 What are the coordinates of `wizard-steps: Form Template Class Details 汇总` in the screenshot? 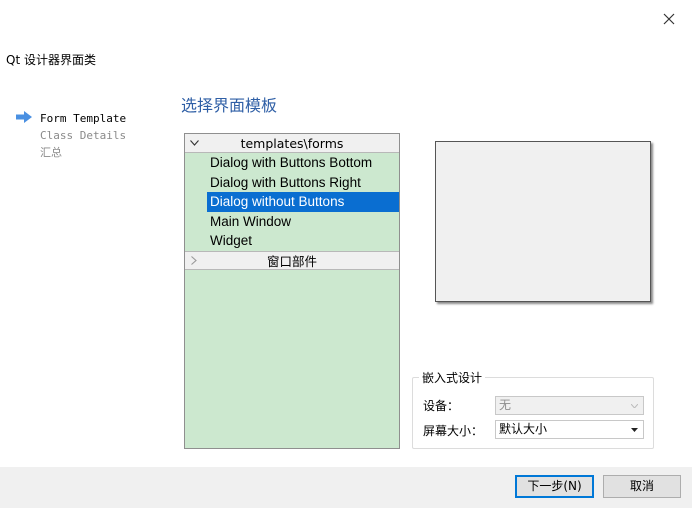 It's located at (71, 135).